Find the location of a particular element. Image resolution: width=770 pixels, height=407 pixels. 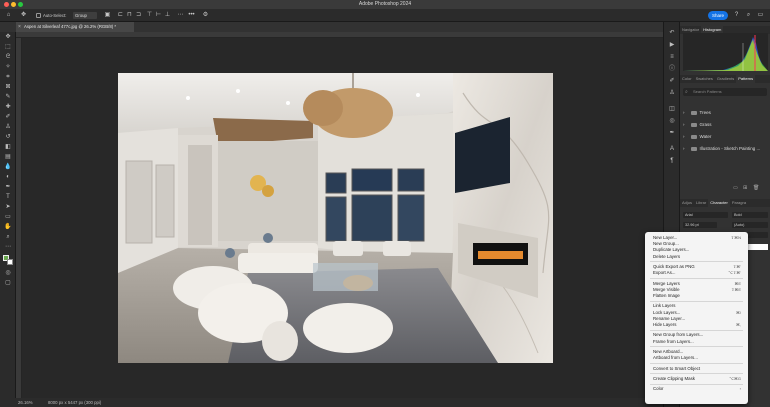

crop-icon: ⌗ is located at coordinates (8, 77).